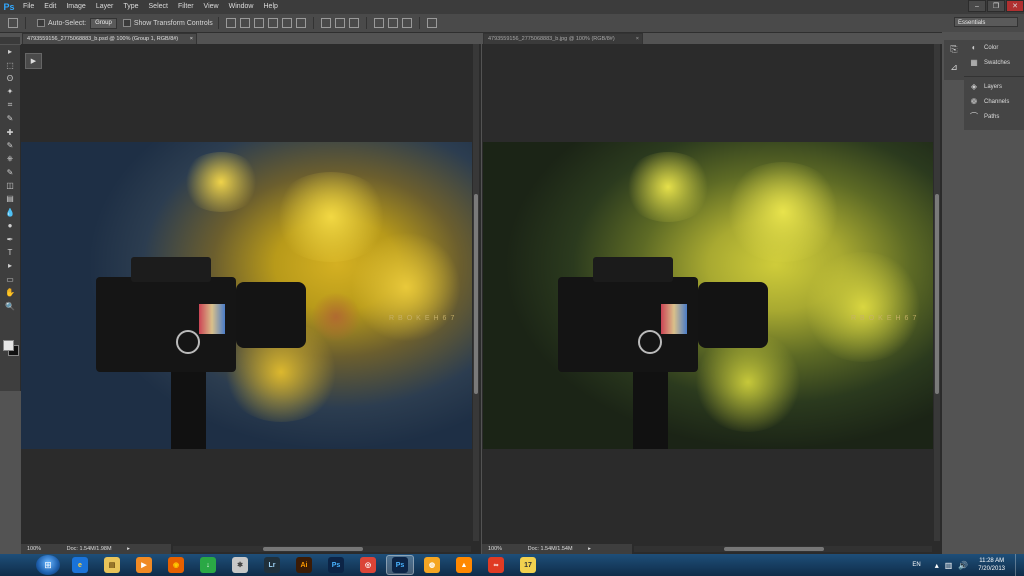  Describe the element at coordinates (368, 565) in the screenshot. I see `taskbar-chrome: ◎` at that location.